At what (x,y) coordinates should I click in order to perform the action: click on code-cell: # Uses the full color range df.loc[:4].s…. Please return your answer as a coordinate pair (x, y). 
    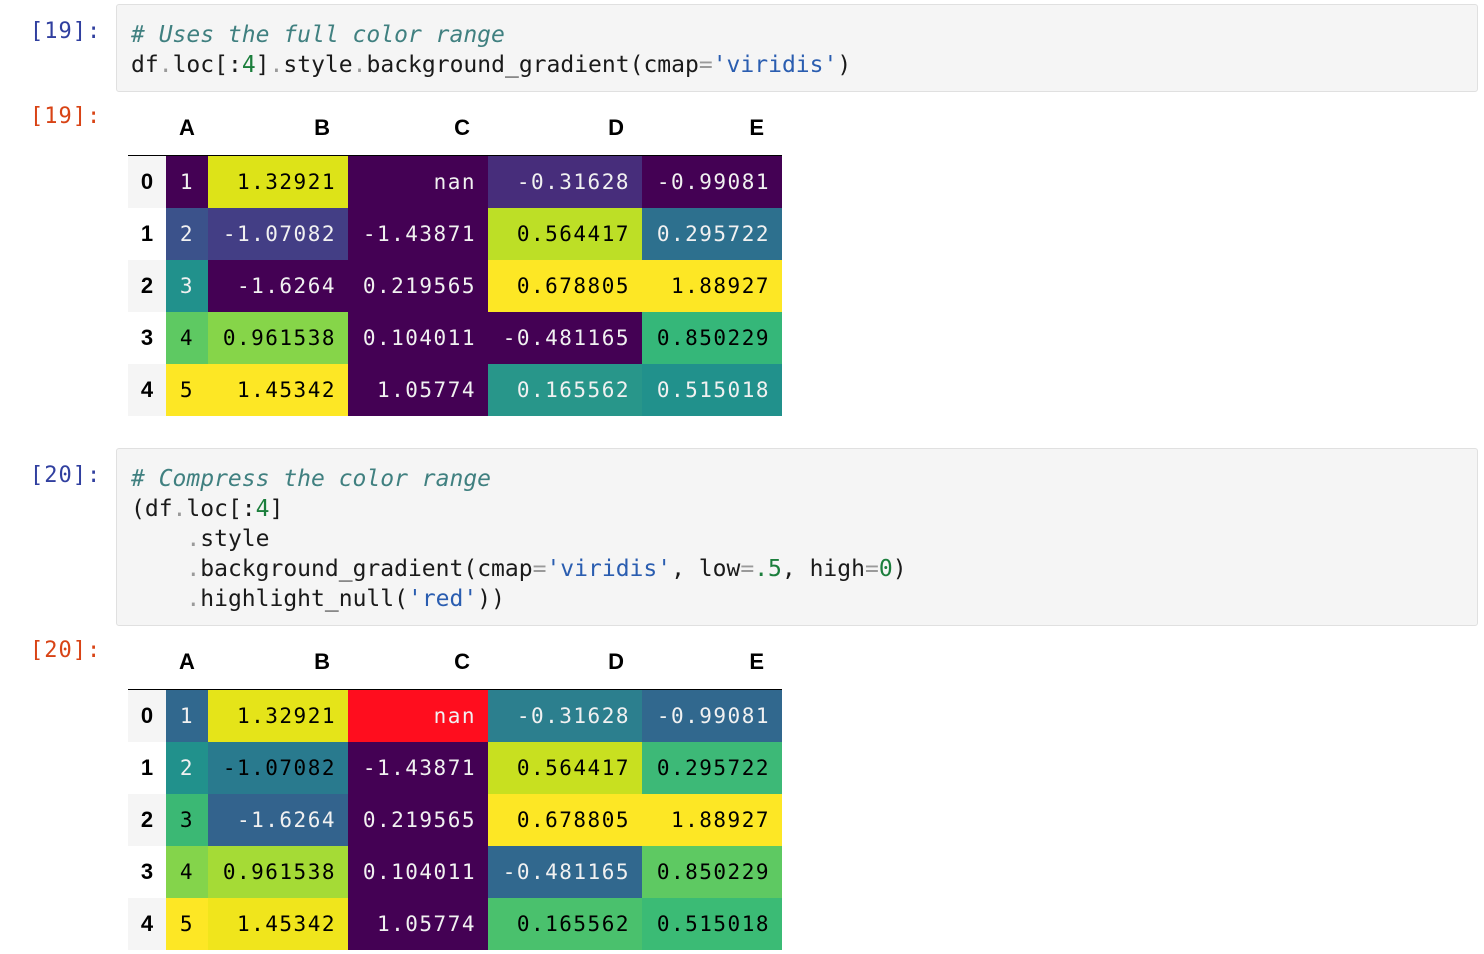
    Looking at the image, I should click on (797, 48).